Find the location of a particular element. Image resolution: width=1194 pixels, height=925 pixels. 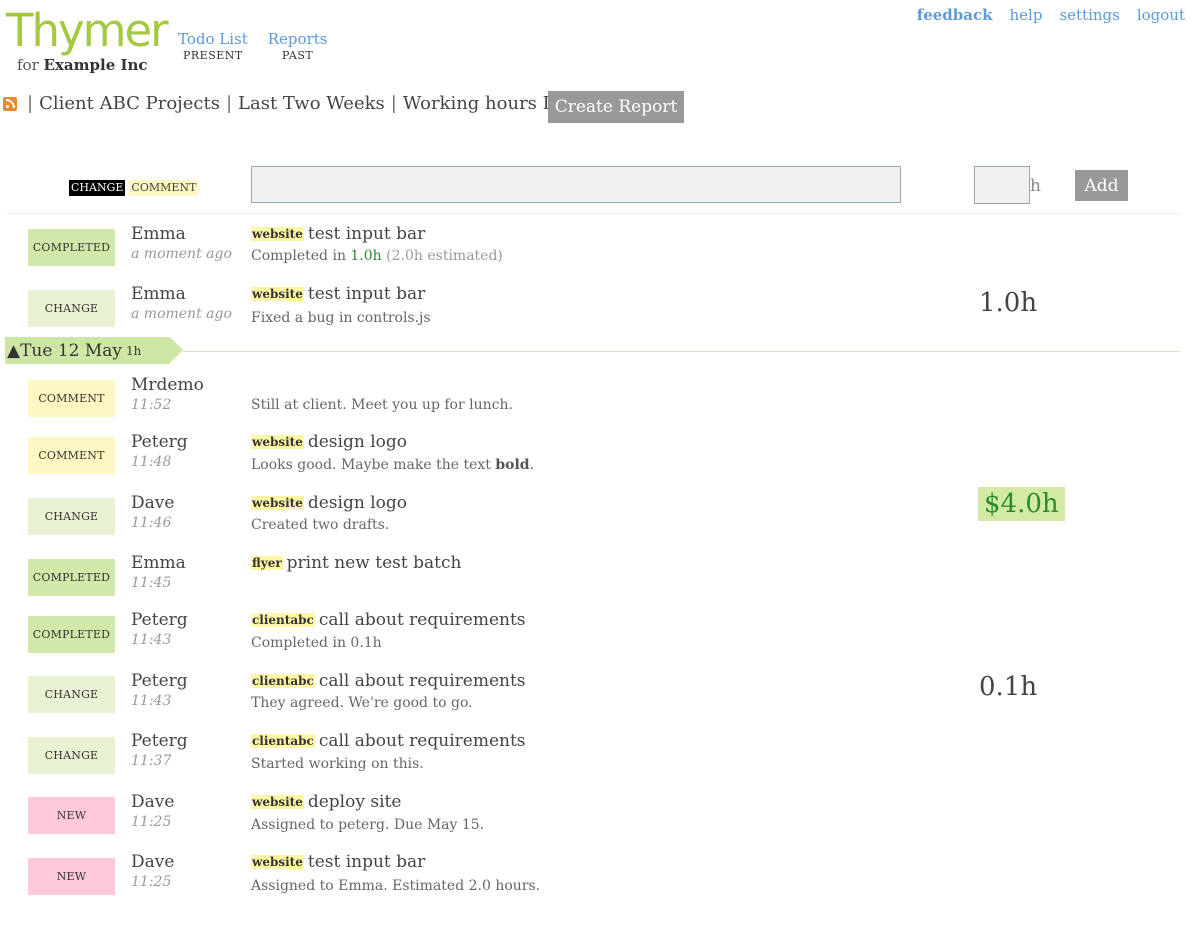

feed-detail: Started working on this. is located at coordinates (337, 764).